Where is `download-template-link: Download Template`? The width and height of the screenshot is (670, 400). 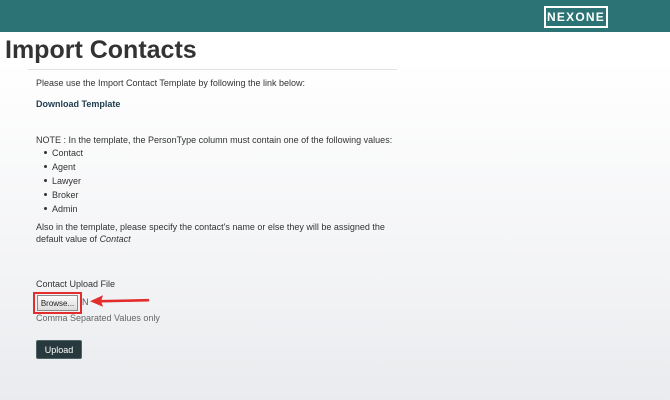 download-template-link: Download Template is located at coordinates (78, 104).